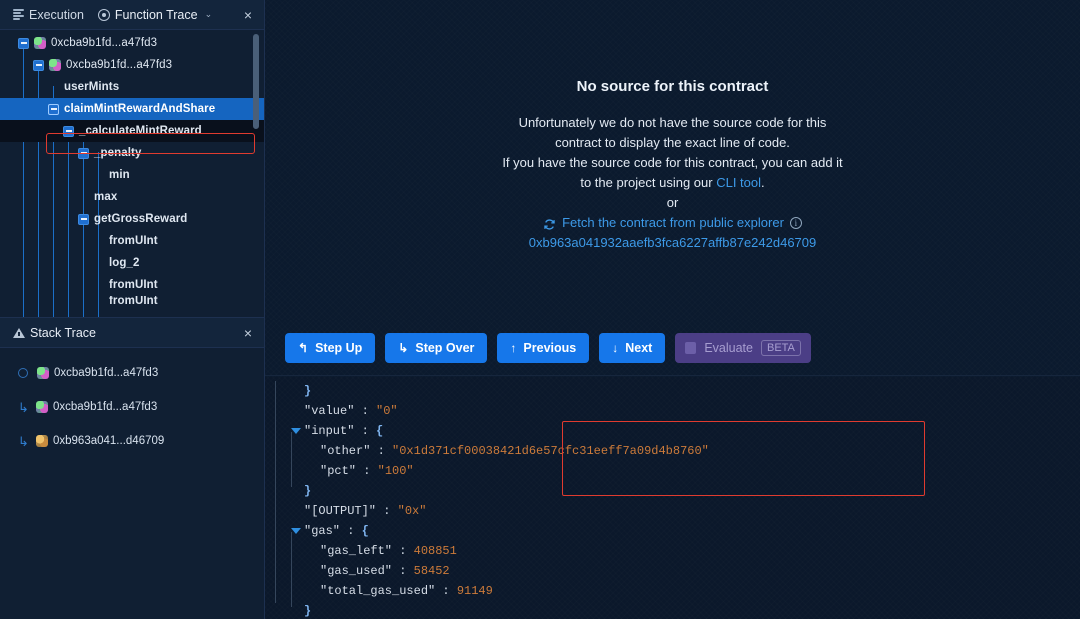 This screenshot has height=619, width=1080. What do you see at coordinates (672, 86) in the screenshot?
I see `no-source-title: No source for this contract` at bounding box center [672, 86].